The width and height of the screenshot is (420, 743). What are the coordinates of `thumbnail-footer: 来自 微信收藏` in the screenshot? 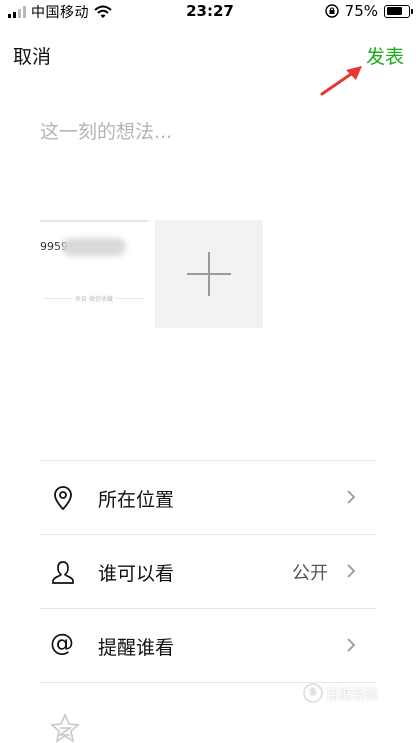 It's located at (94, 299).